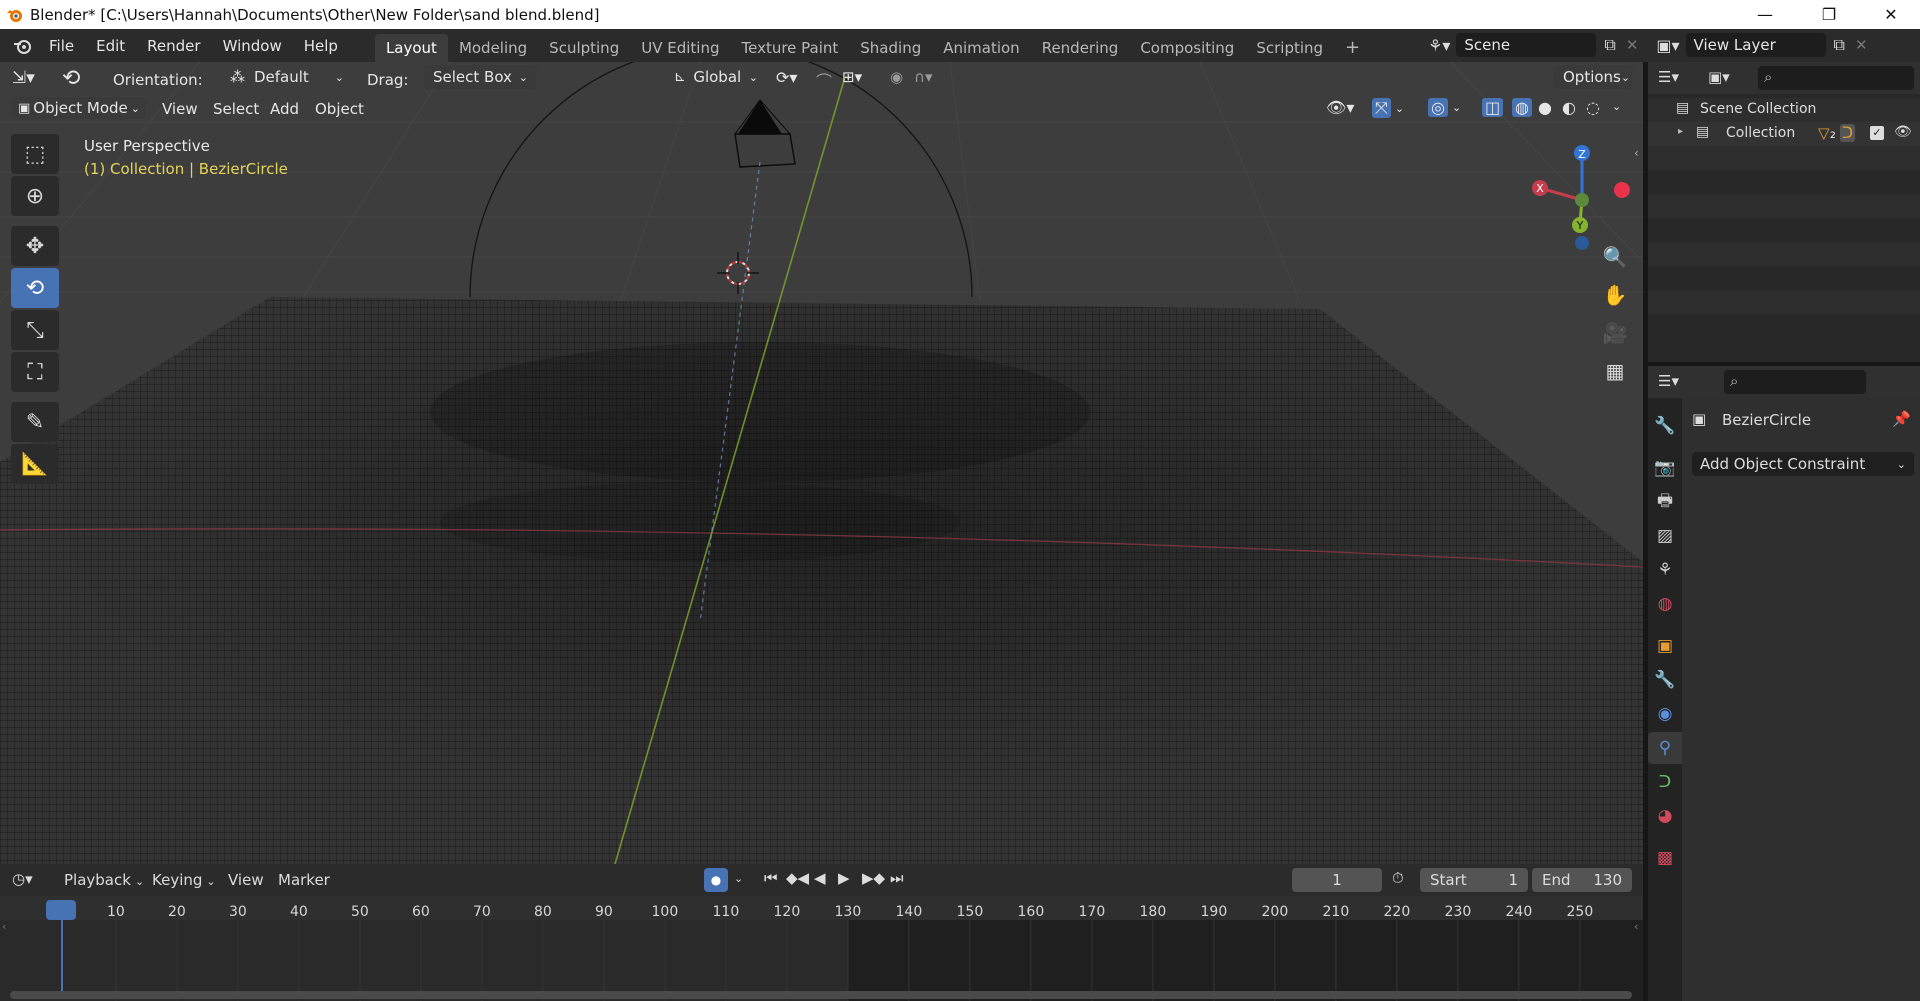 This screenshot has height=1001, width=1920. Describe the element at coordinates (1665, 604) in the screenshot. I see `world-tab-icon: ◍` at that location.